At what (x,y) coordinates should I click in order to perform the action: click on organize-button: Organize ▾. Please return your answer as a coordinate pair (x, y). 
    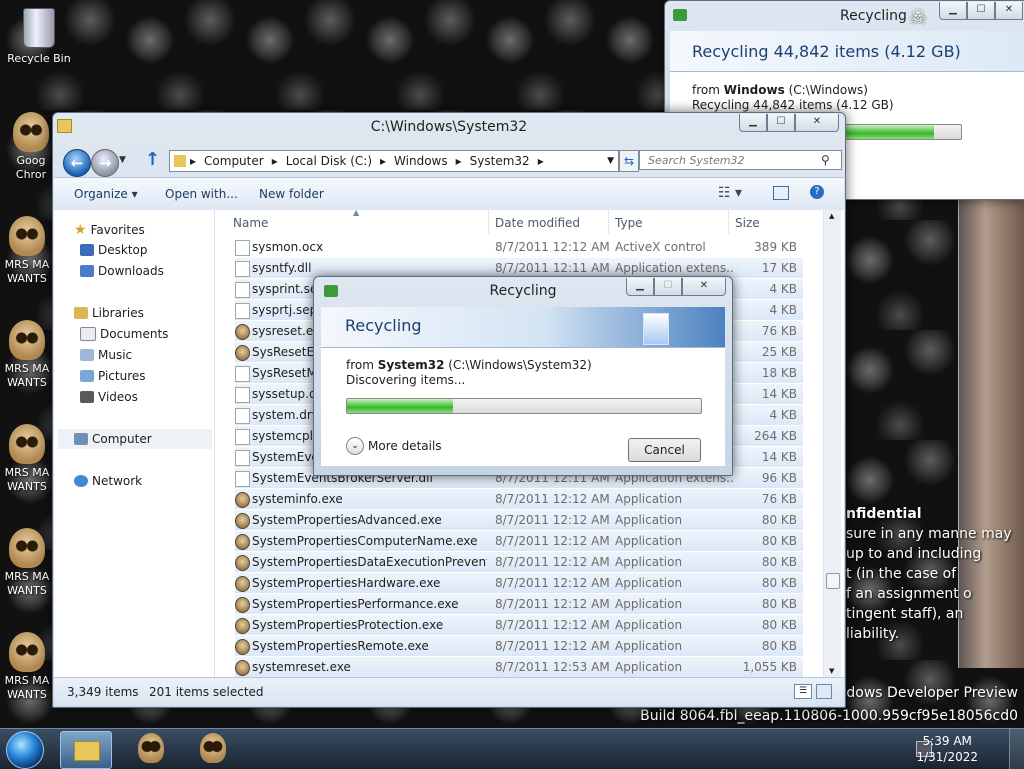
    Looking at the image, I should click on (106, 194).